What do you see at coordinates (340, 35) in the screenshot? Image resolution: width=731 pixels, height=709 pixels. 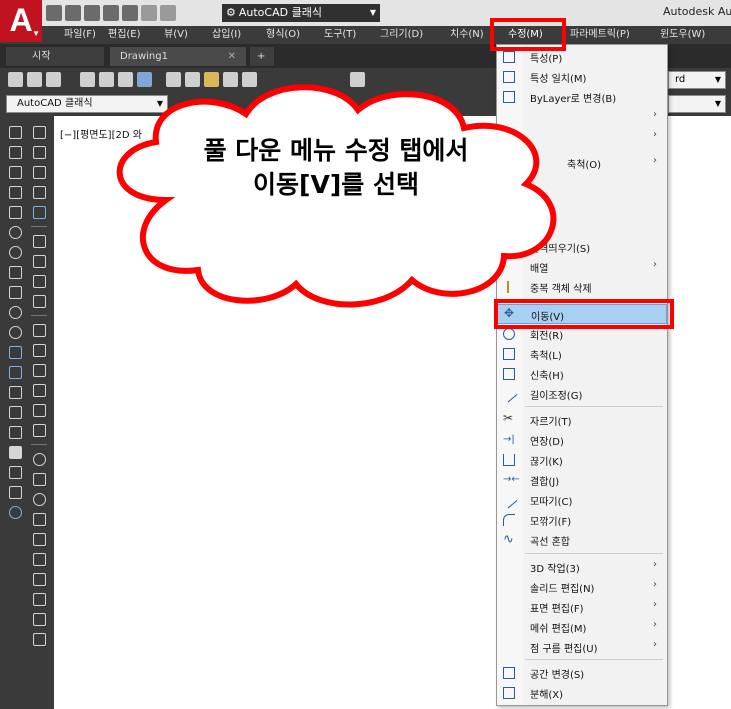 I see `menu-tools: 도구(T)` at bounding box center [340, 35].